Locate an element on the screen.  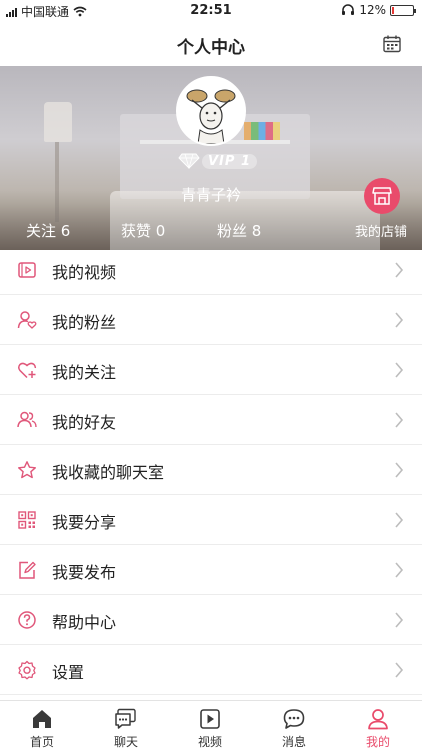
avatar-image is located at coordinates (211, 111).